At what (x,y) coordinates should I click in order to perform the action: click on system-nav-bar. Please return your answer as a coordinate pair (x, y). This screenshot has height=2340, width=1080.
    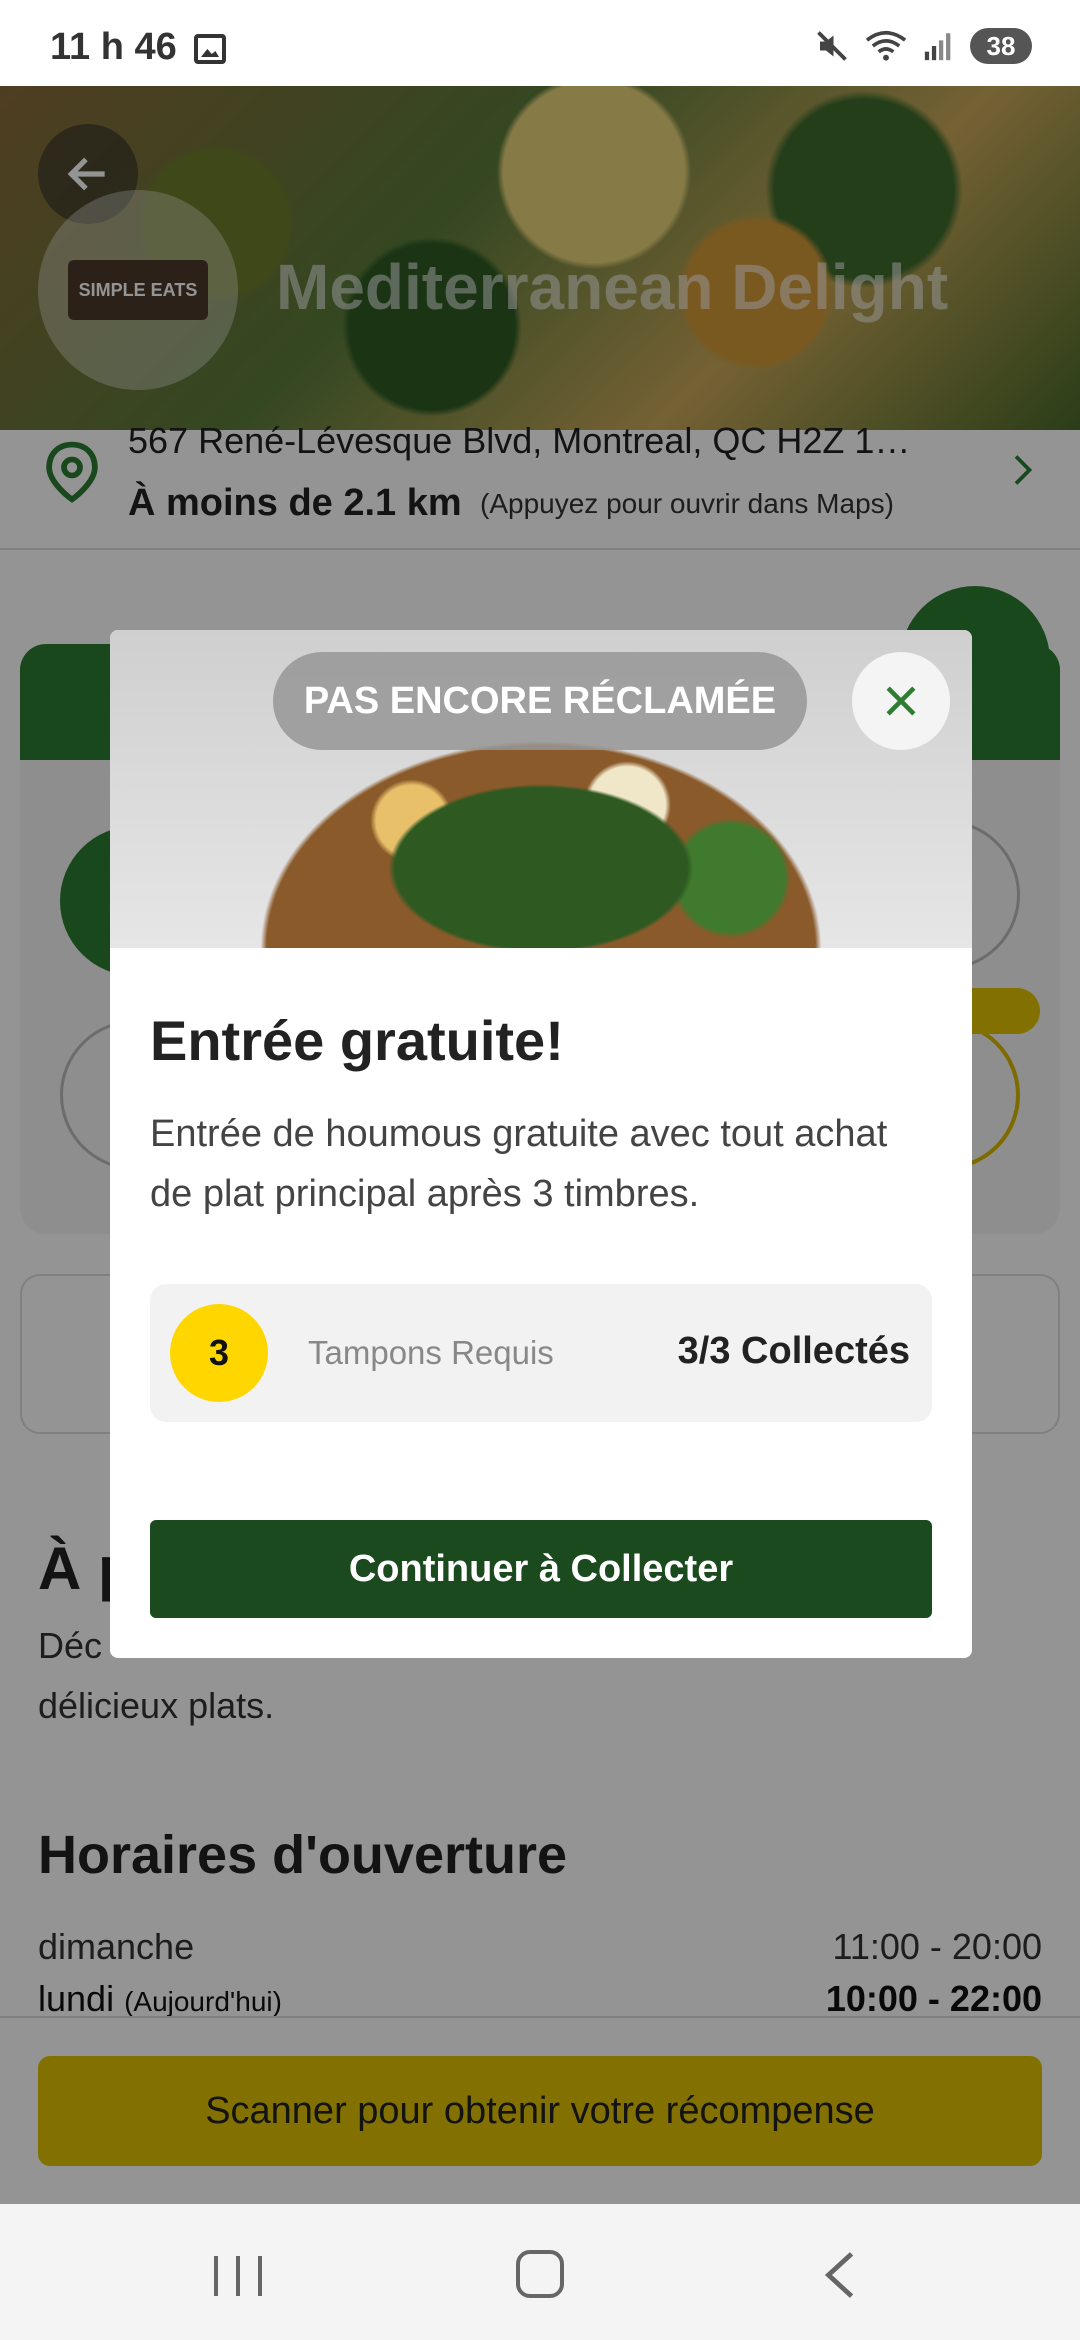
    Looking at the image, I should click on (540, 2272).